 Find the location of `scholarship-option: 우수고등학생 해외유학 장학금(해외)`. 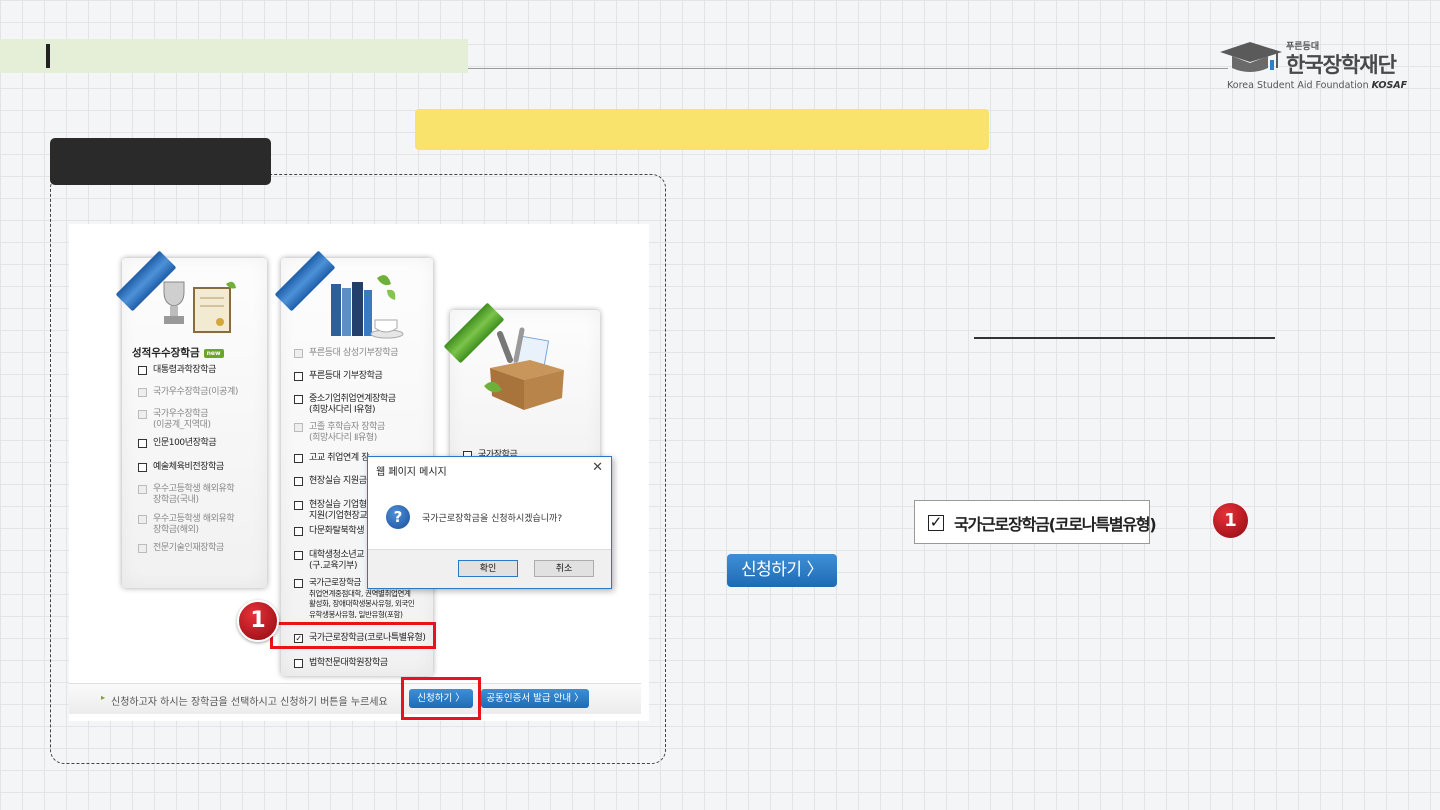

scholarship-option: 우수고등학생 해외유학 장학금(해외) is located at coordinates (186, 525).